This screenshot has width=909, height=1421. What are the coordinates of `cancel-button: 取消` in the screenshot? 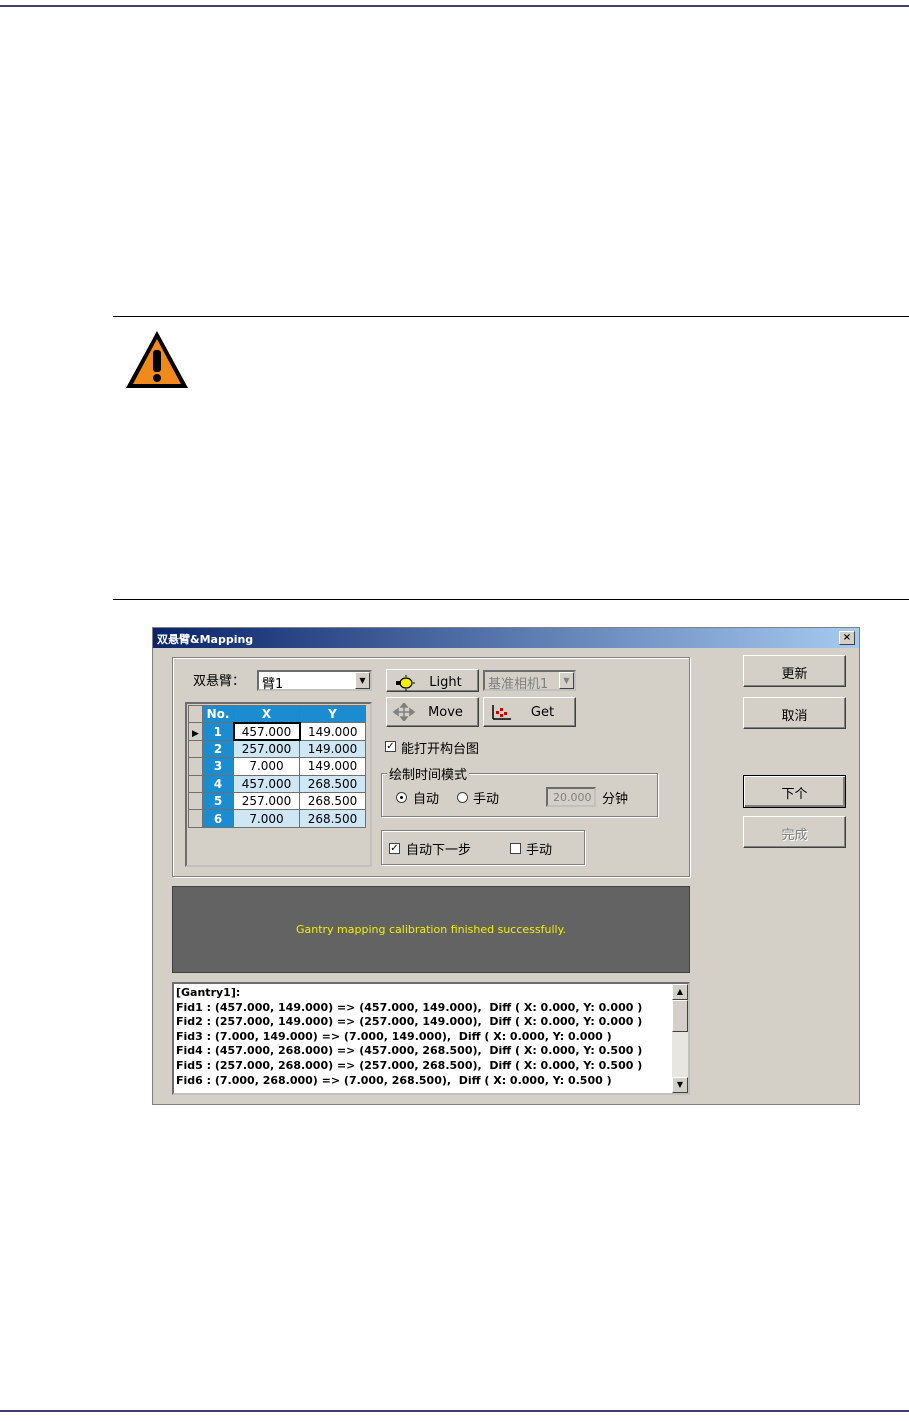 It's located at (794, 713).